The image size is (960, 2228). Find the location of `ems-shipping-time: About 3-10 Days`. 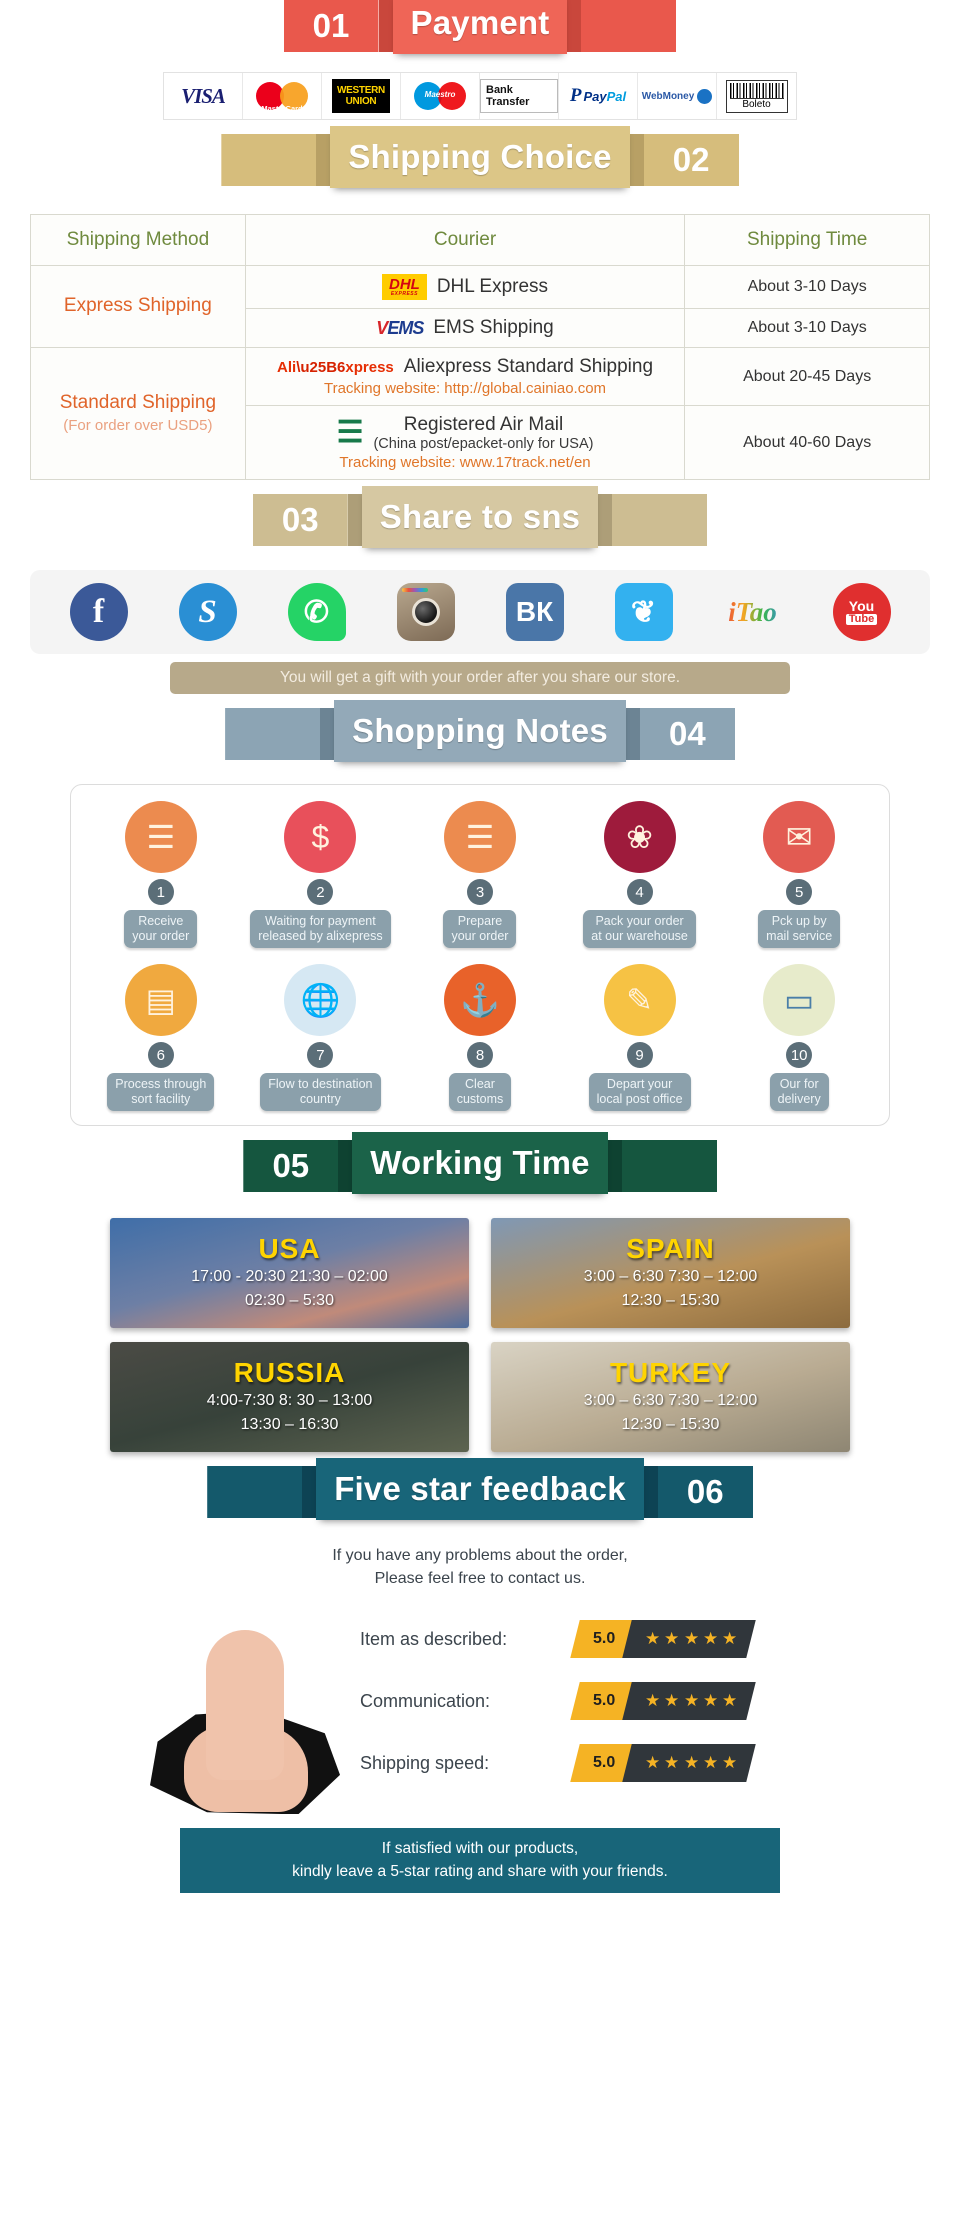

ems-shipping-time: About 3-10 Days is located at coordinates (807, 328).